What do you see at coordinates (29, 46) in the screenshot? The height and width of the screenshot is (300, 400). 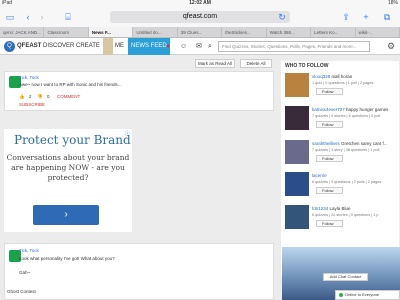 I see `nav-logo-text: QFEAST` at bounding box center [29, 46].